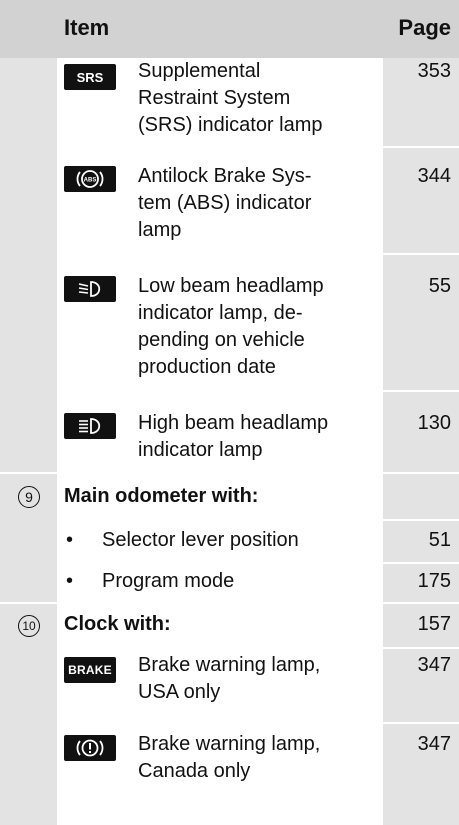  I want to click on section-title: Main odometer with:, so click(161, 496).